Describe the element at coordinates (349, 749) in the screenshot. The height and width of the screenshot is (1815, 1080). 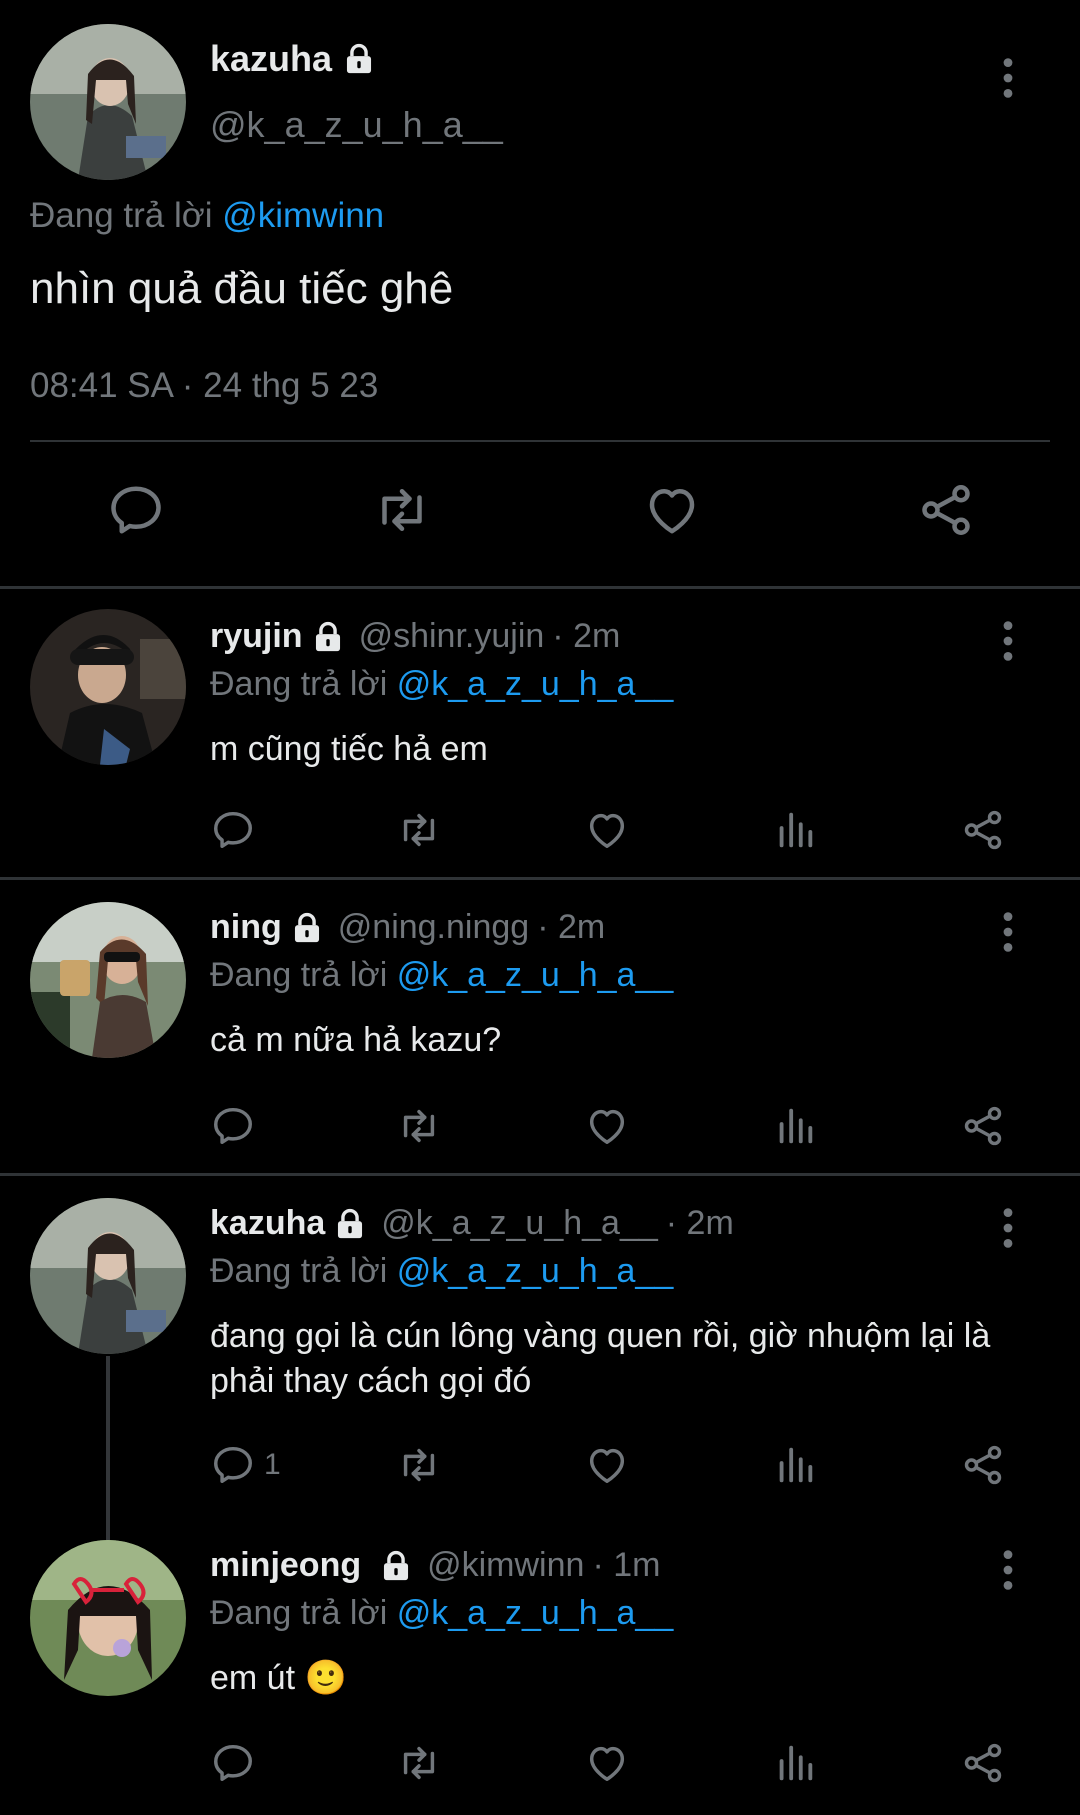
I see `tweet-text: m cũng tiếc hả em` at that location.